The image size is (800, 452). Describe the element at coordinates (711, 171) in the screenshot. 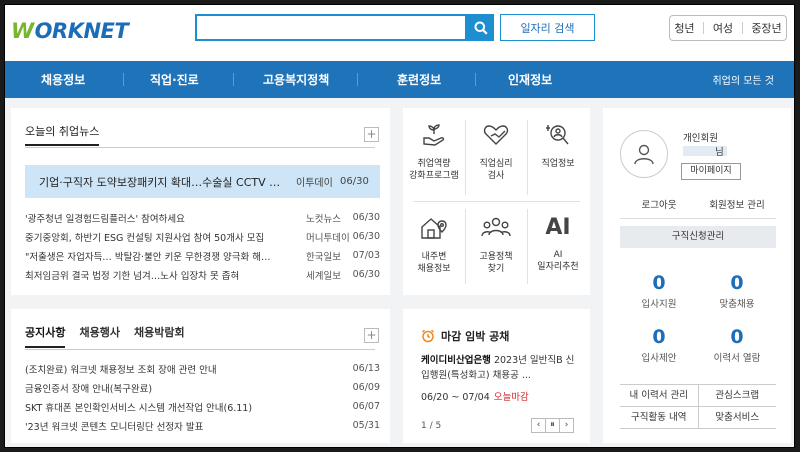

I see `mypage-button: 마이페이지` at that location.